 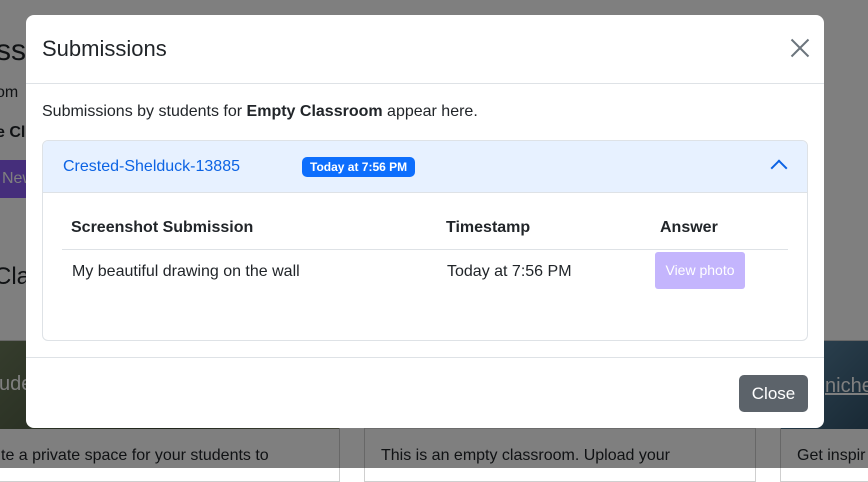 What do you see at coordinates (425, 249) in the screenshot?
I see `table-divider` at bounding box center [425, 249].